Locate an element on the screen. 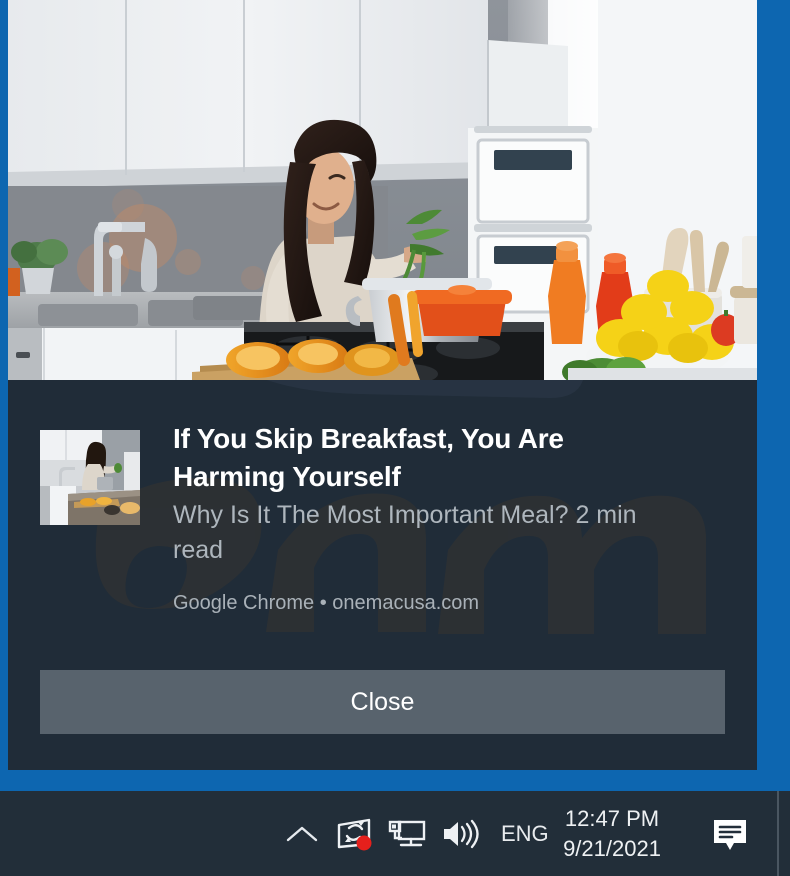 The height and width of the screenshot is (876, 790). show-desktop-button is located at coordinates (783, 833).